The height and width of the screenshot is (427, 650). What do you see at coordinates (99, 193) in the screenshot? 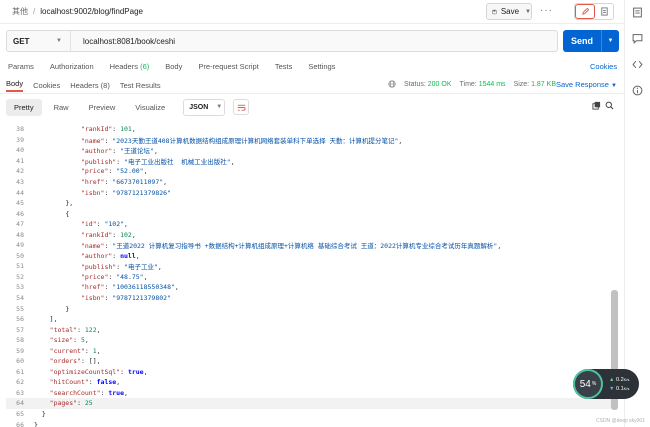
I see `code-text: "isbn": "9787121379826"` at bounding box center [99, 193].